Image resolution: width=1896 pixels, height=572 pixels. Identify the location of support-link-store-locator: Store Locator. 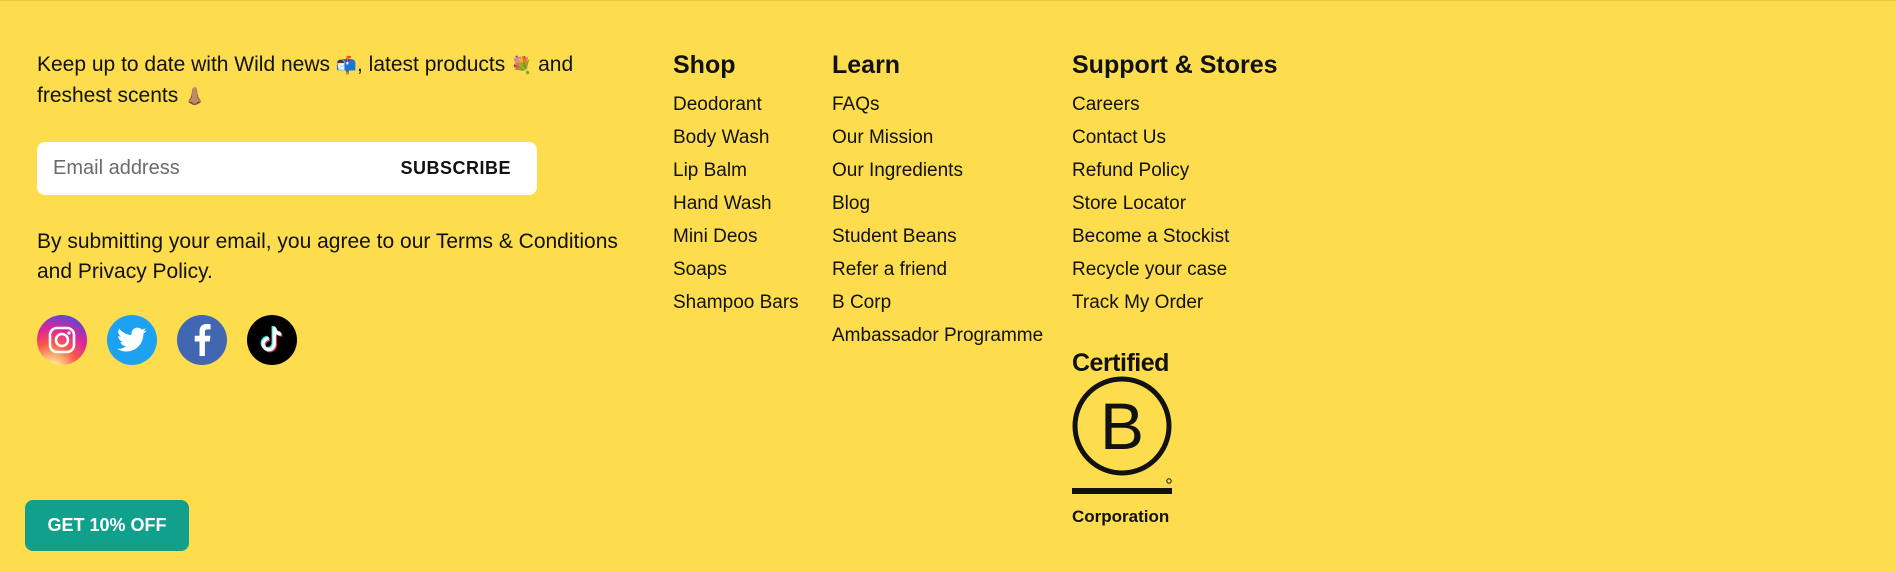
(1129, 203).